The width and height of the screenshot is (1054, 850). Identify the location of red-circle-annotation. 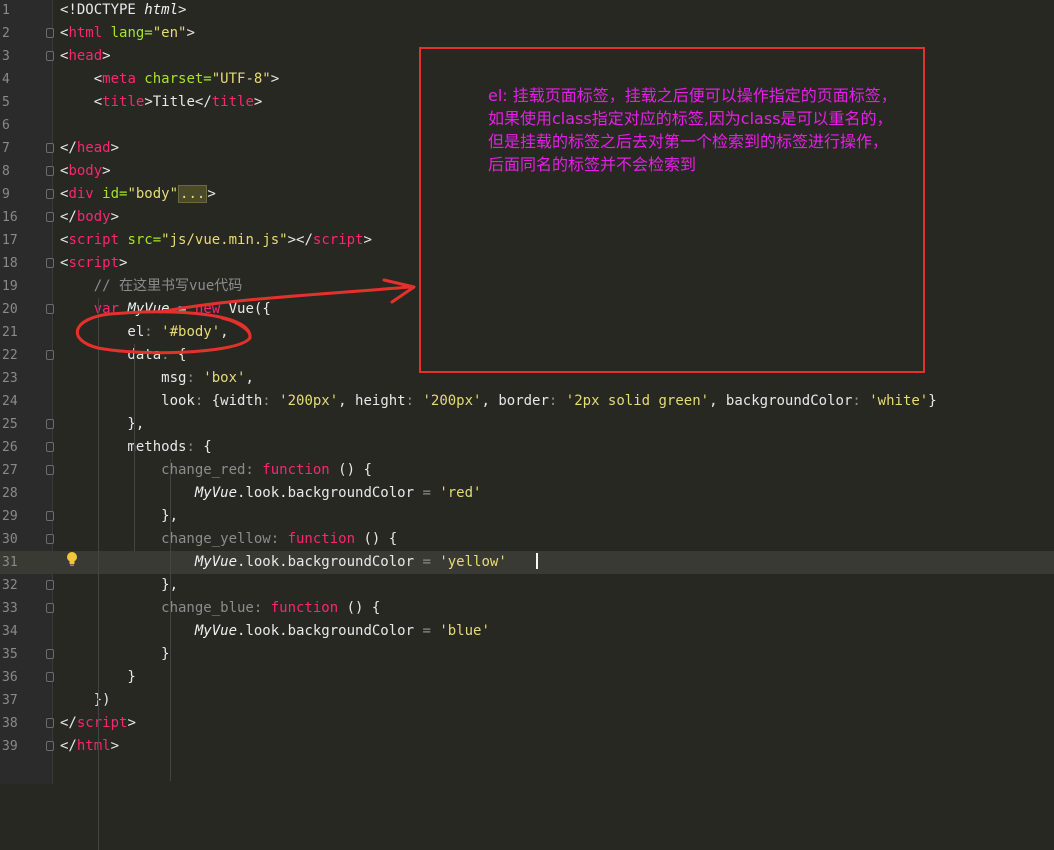
(163, 332).